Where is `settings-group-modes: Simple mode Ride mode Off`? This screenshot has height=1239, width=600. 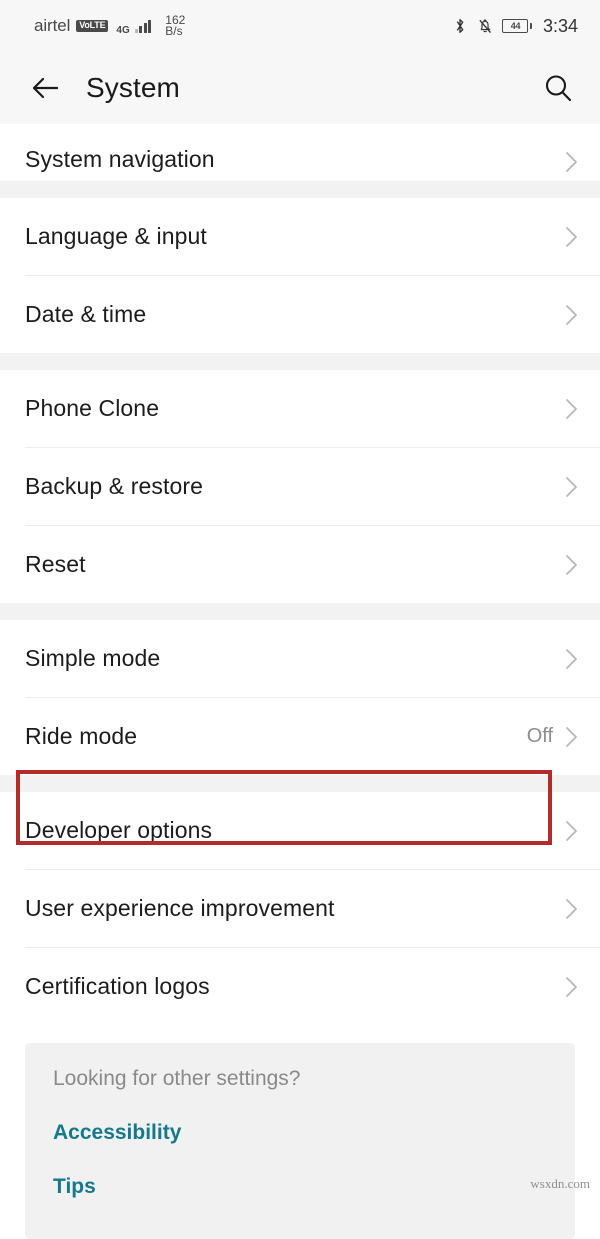 settings-group-modes: Simple mode Ride mode Off is located at coordinates (300, 697).